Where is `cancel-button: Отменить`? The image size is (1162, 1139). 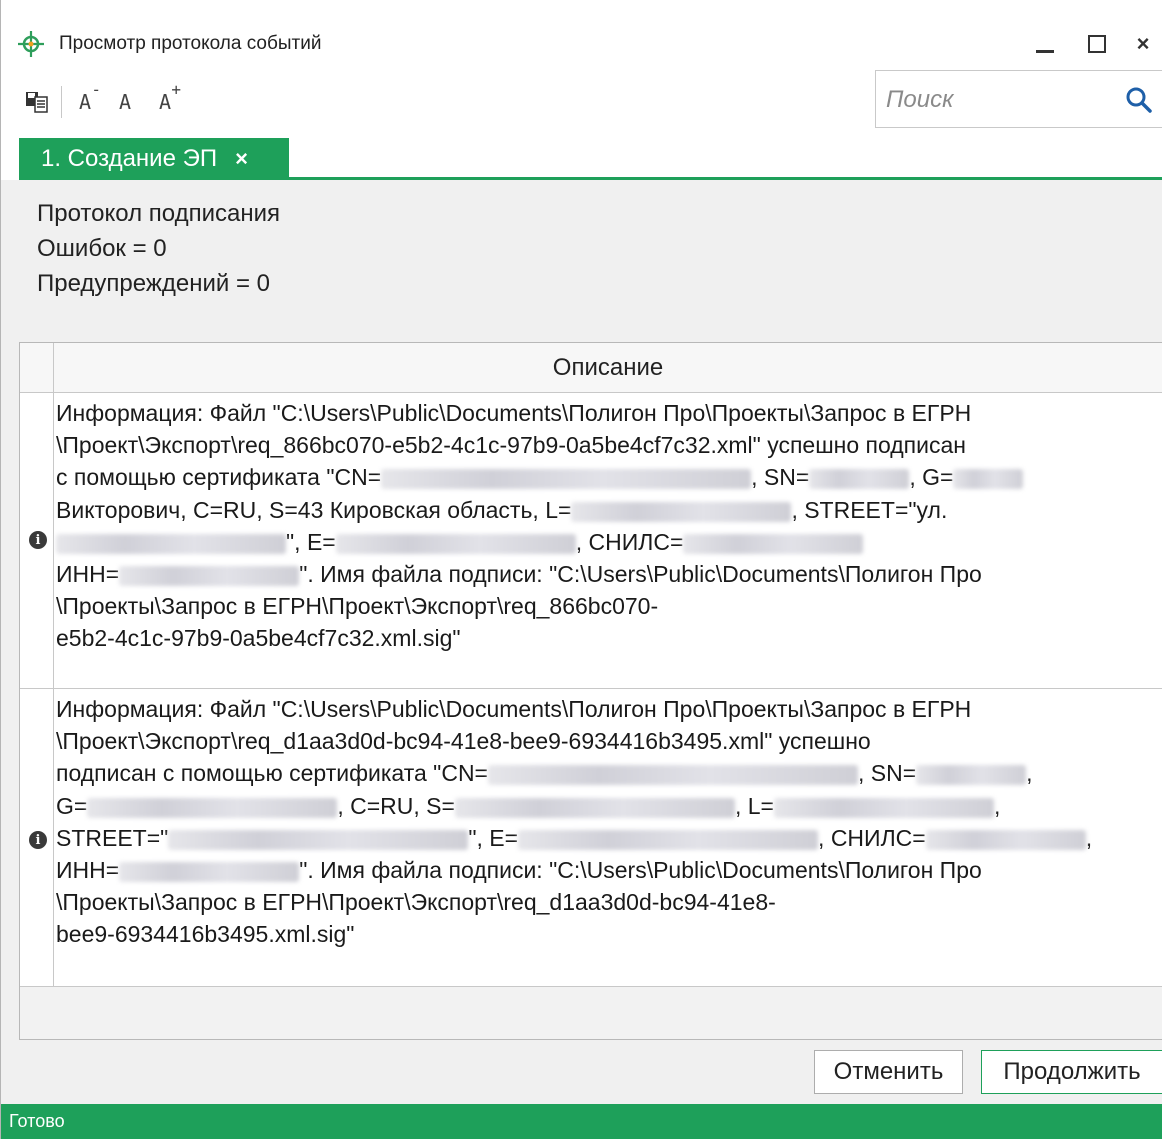
cancel-button: Отменить is located at coordinates (888, 1072).